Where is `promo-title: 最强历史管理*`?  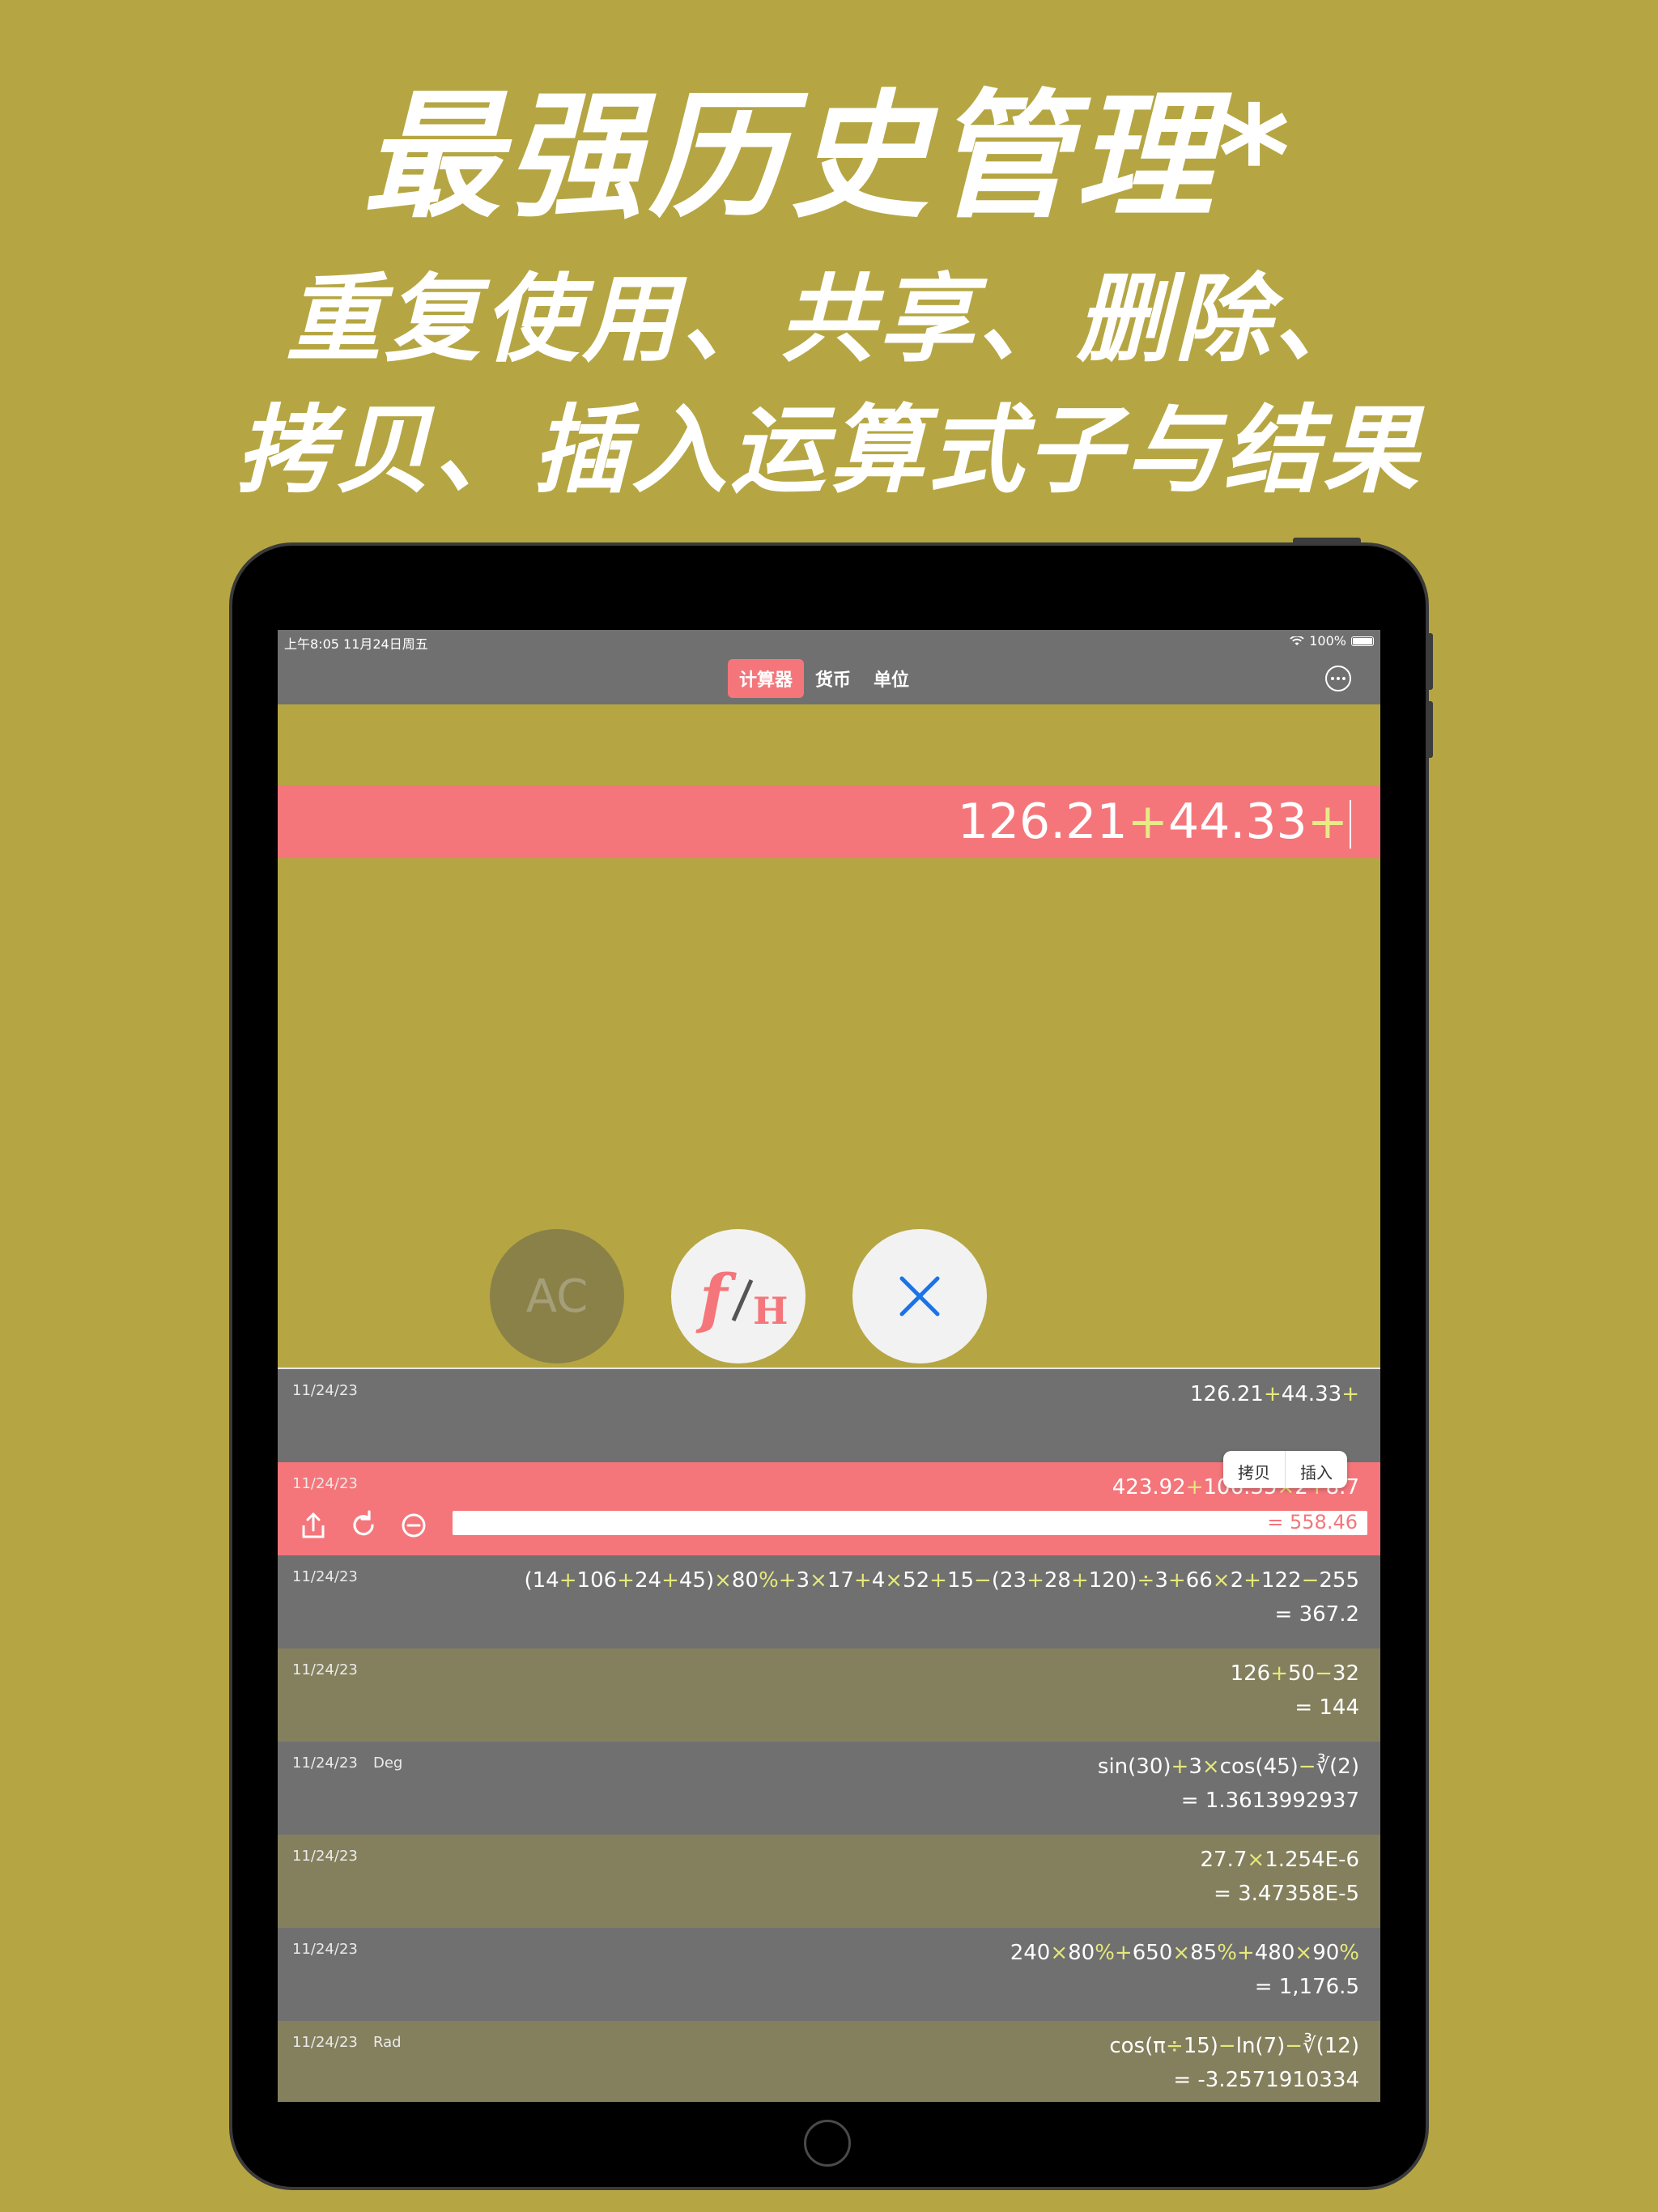
promo-title: 最强历史管理* is located at coordinates (829, 157).